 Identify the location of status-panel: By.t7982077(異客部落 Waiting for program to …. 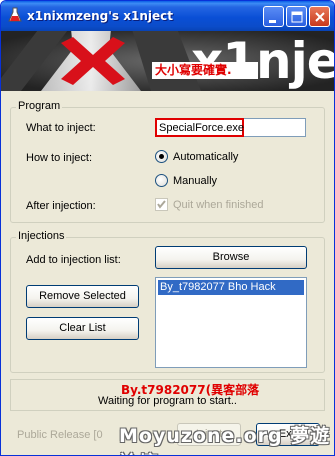
(167, 395).